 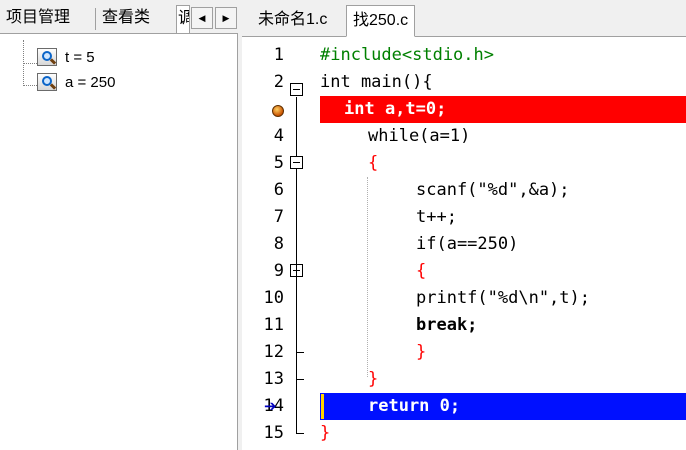 I want to click on code-line: t++;, so click(x=503, y=217).